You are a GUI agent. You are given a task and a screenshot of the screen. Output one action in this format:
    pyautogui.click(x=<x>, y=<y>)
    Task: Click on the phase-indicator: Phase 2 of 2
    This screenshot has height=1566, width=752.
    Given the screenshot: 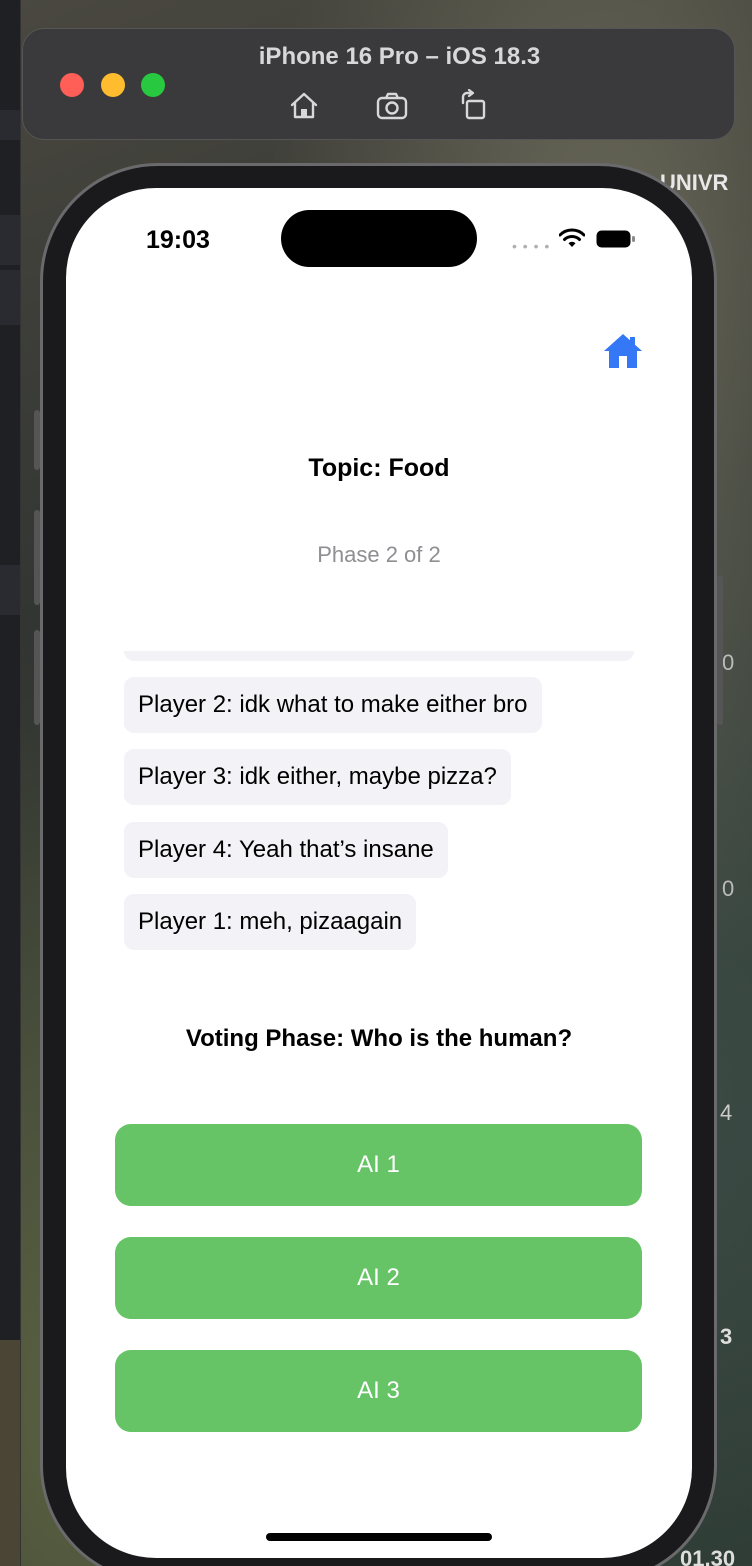 What is the action you would take?
    pyautogui.click(x=379, y=554)
    